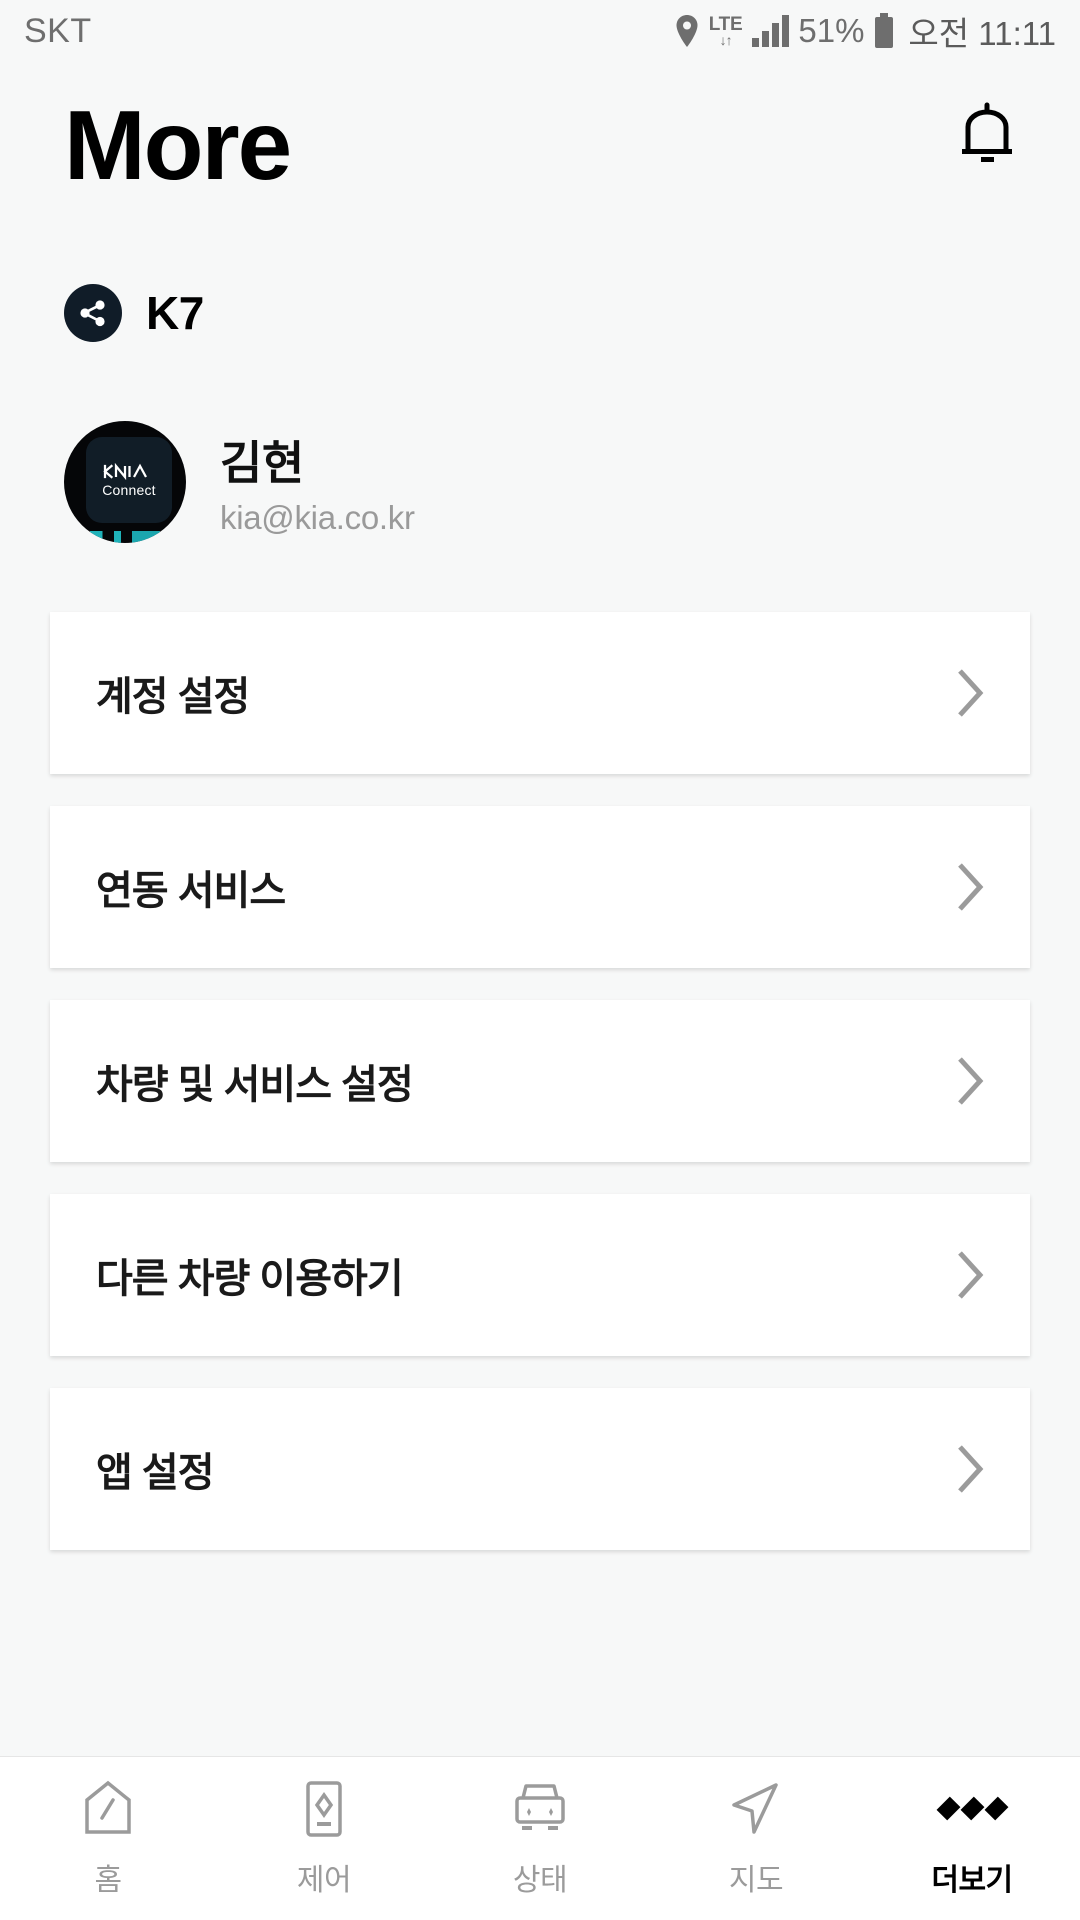 The image size is (1080, 1920). Describe the element at coordinates (178, 145) in the screenshot. I see `page-title: More` at that location.